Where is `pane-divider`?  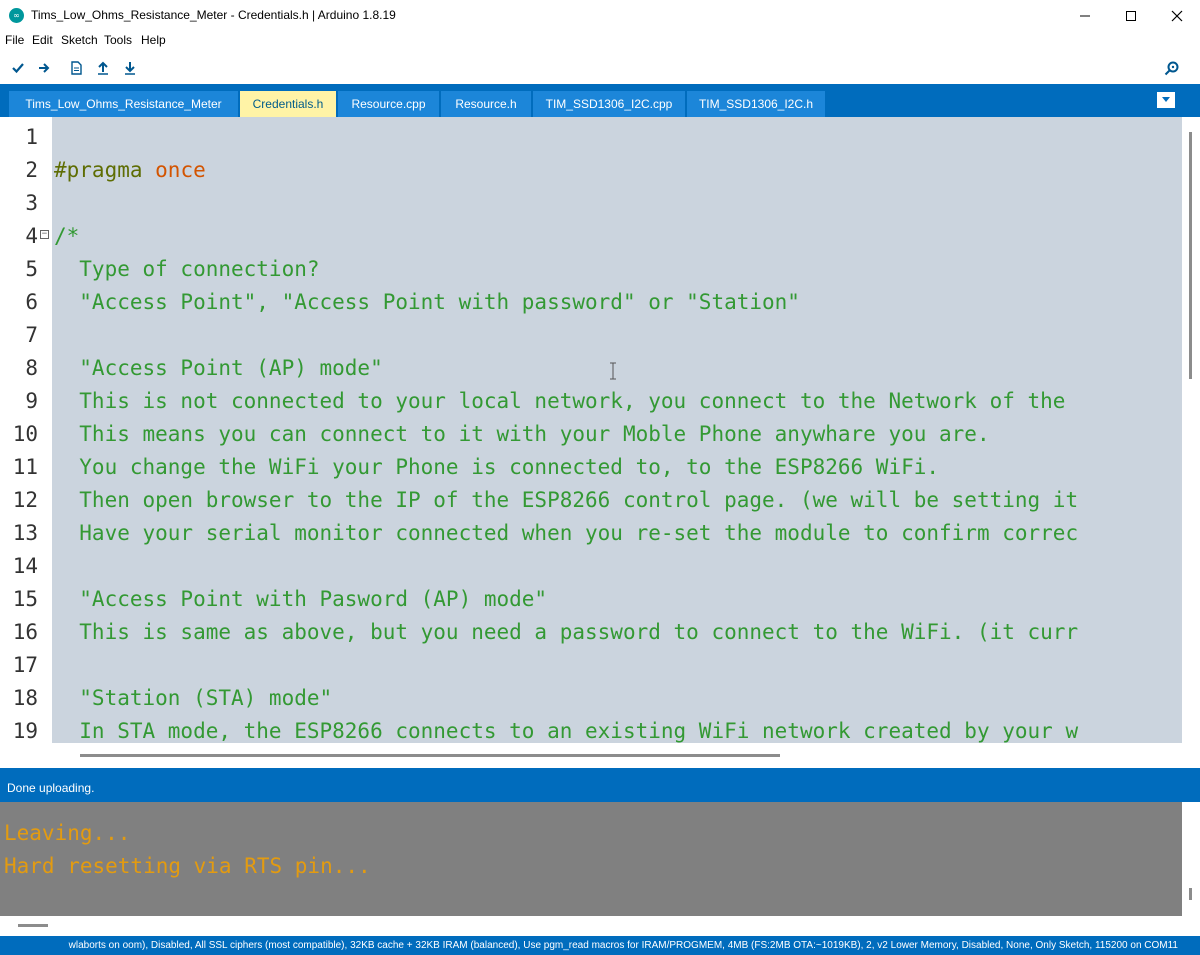
pane-divider is located at coordinates (600, 772).